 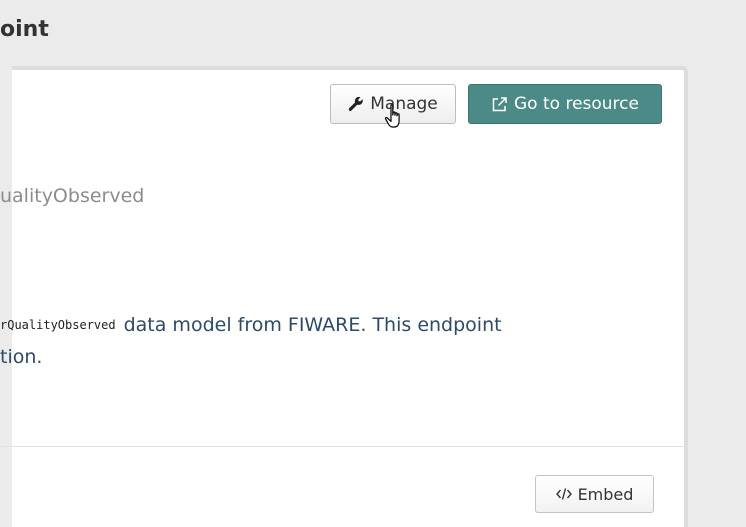 I want to click on page-title: oint, so click(x=24, y=29).